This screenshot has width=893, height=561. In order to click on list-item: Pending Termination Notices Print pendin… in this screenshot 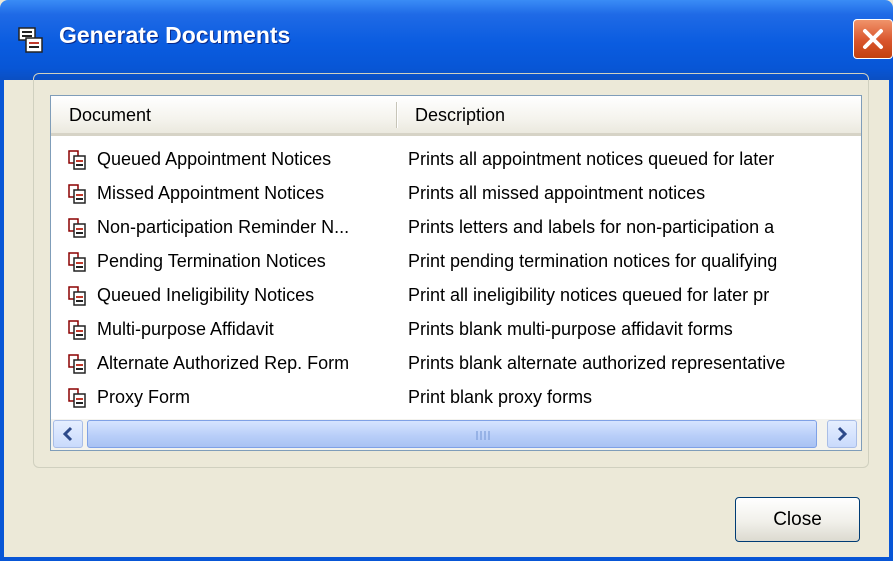, I will do `click(456, 261)`.